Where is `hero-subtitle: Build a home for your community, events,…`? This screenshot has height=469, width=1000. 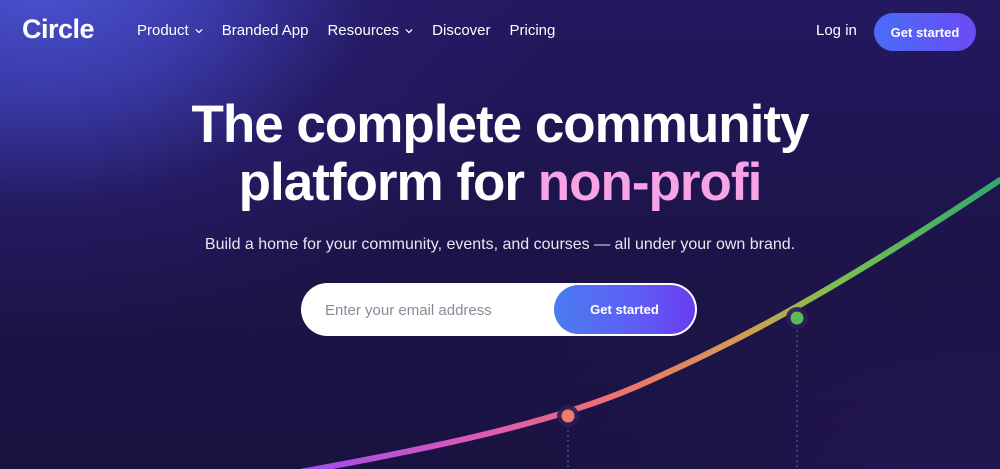
hero-subtitle: Build a home for your community, events,… is located at coordinates (500, 244).